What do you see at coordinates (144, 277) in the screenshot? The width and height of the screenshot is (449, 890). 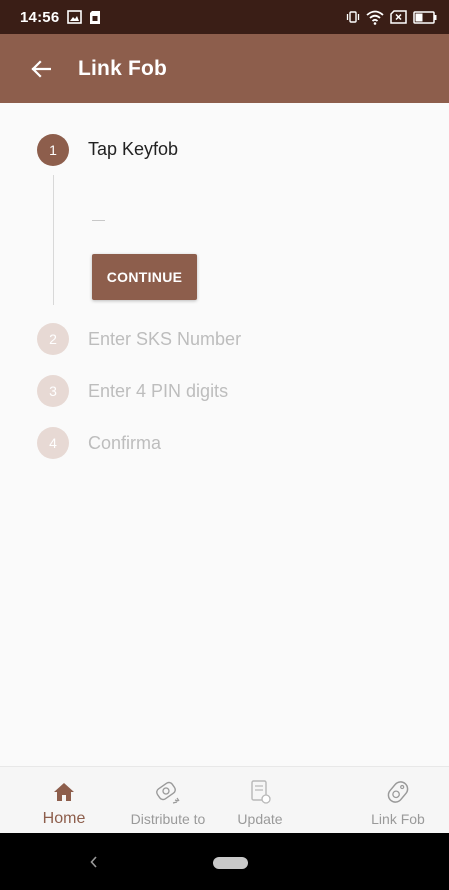 I see `continue-button: CONTINUE` at bounding box center [144, 277].